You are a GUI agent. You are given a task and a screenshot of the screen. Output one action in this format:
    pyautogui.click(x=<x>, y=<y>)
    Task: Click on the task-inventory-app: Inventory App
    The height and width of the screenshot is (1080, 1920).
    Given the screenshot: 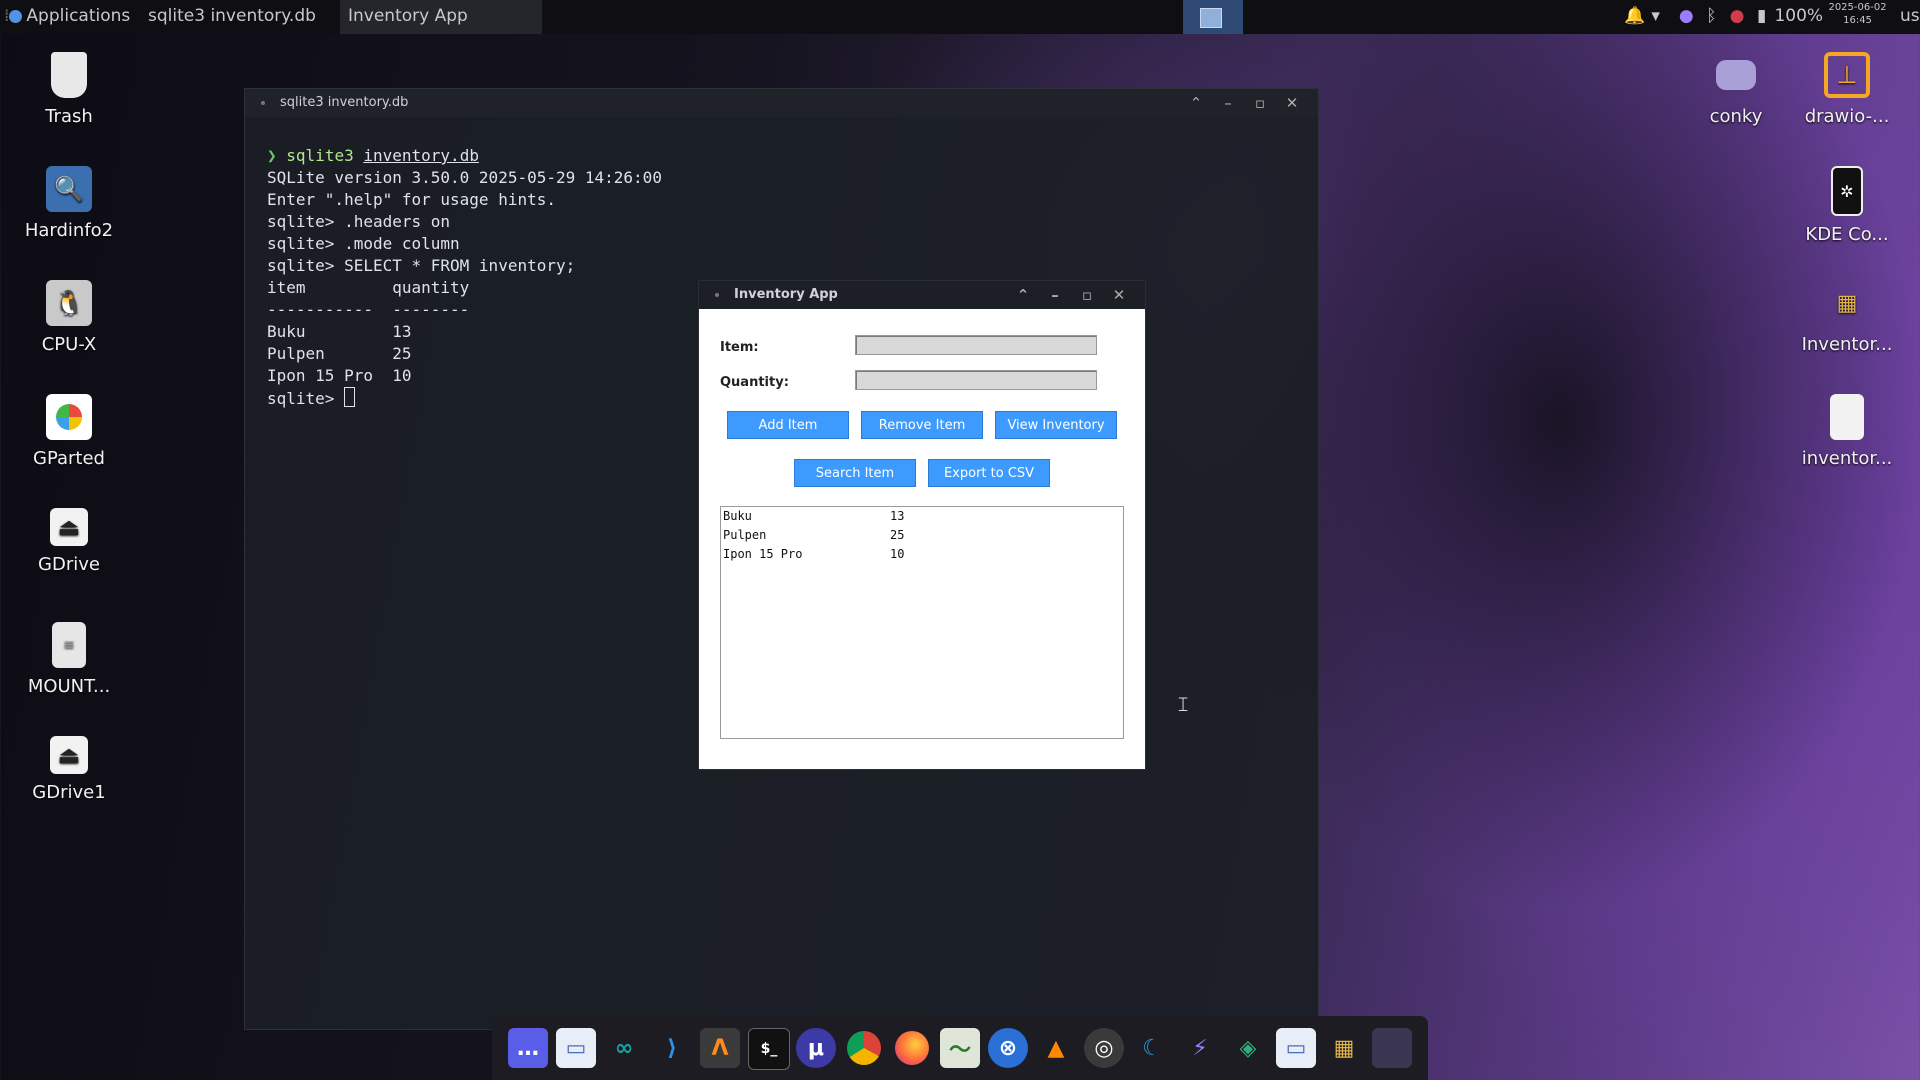 What is the action you would take?
    pyautogui.click(x=441, y=17)
    